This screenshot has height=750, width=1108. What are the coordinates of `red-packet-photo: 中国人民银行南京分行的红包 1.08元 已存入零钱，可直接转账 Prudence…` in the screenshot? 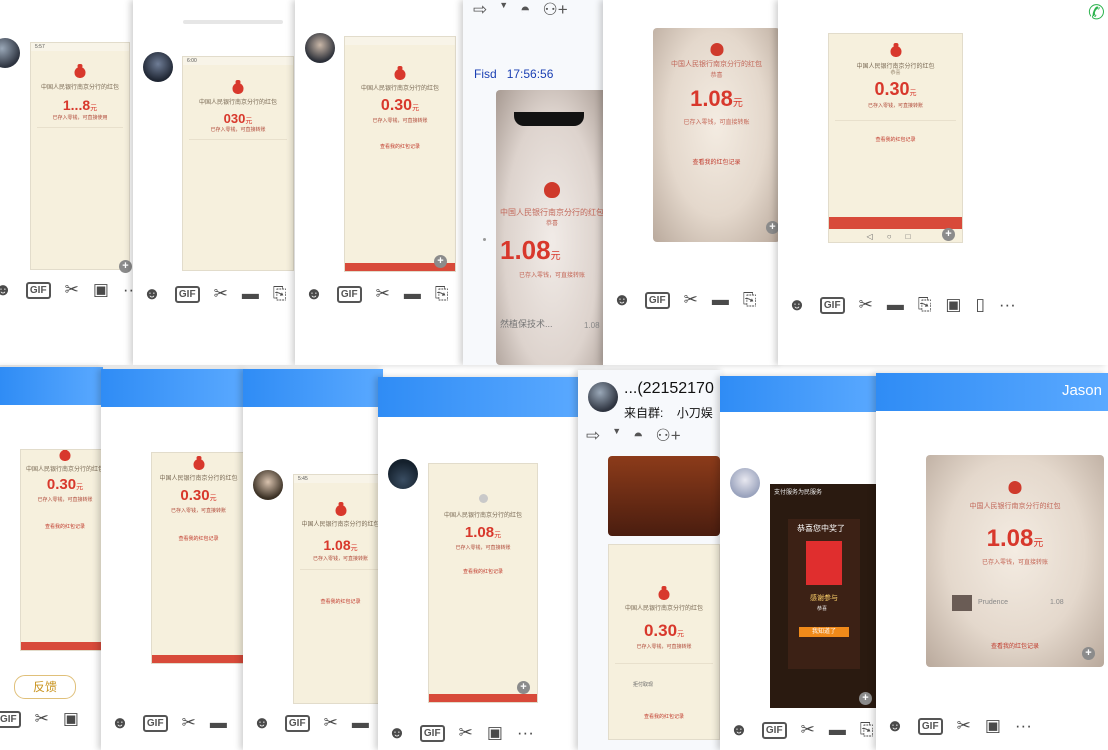 It's located at (1015, 561).